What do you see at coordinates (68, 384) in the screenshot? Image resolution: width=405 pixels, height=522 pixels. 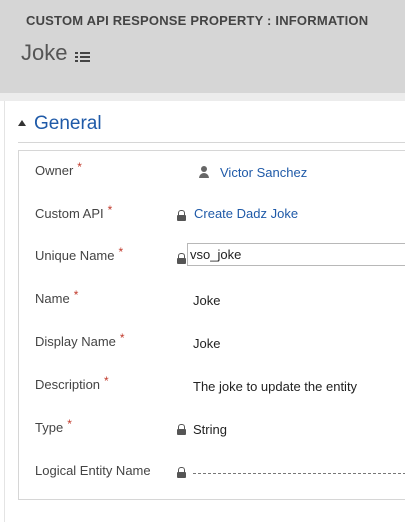 I see `description-label: Description` at bounding box center [68, 384].